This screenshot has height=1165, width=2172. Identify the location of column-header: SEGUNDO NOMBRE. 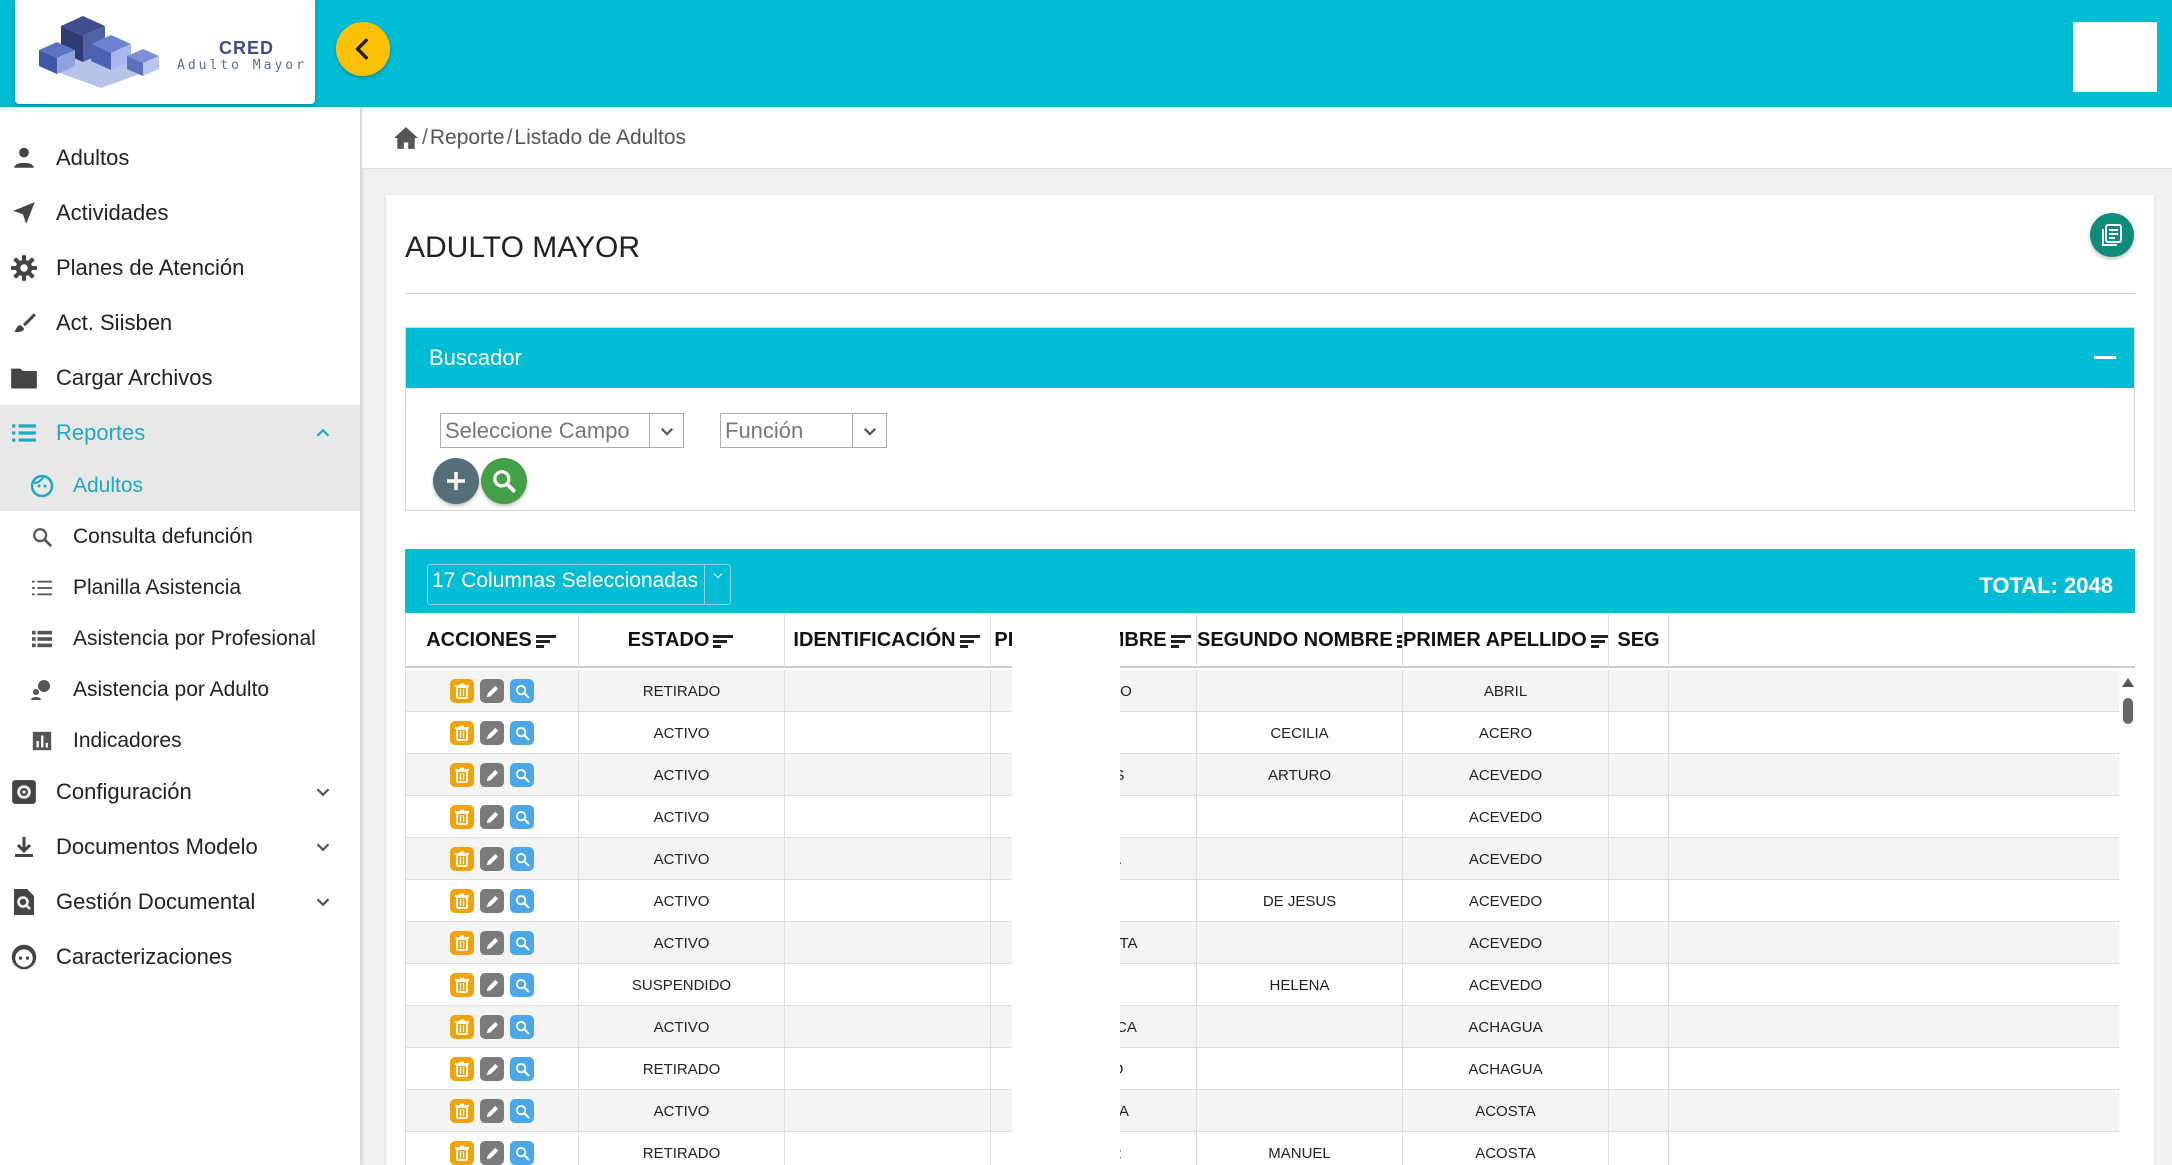
(1300, 640).